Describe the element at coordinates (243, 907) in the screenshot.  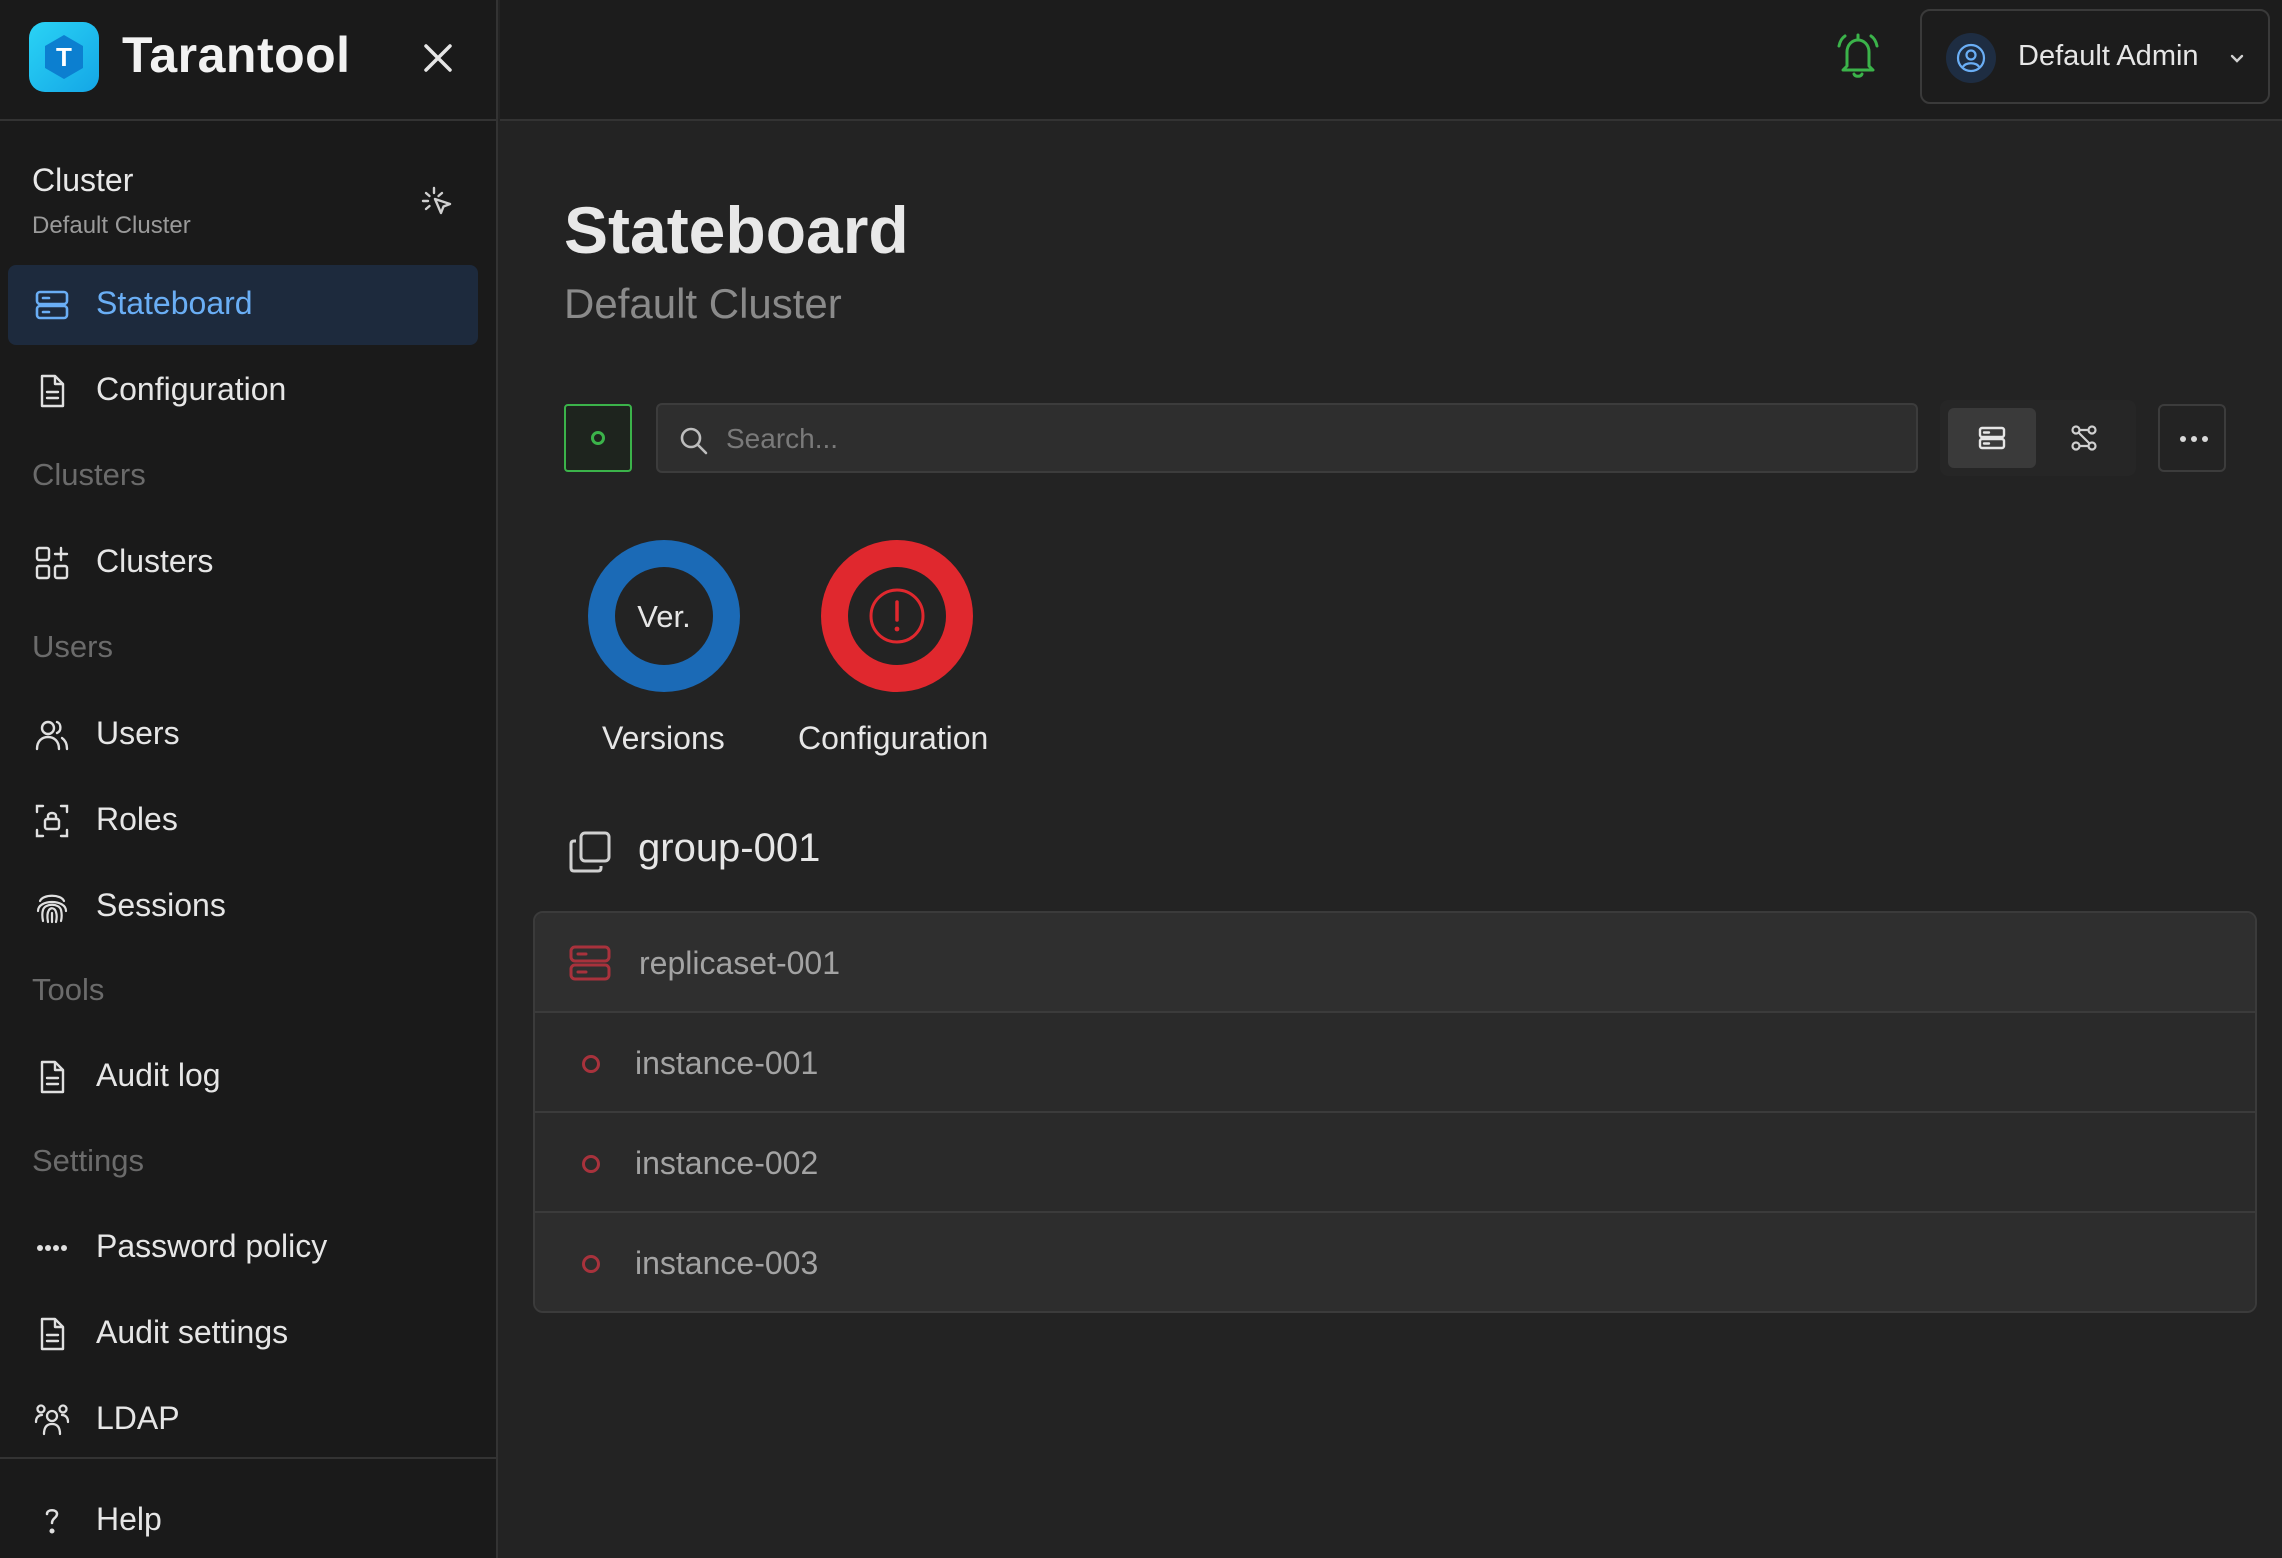
I see `sidebar-item-sessions: Sessions` at that location.